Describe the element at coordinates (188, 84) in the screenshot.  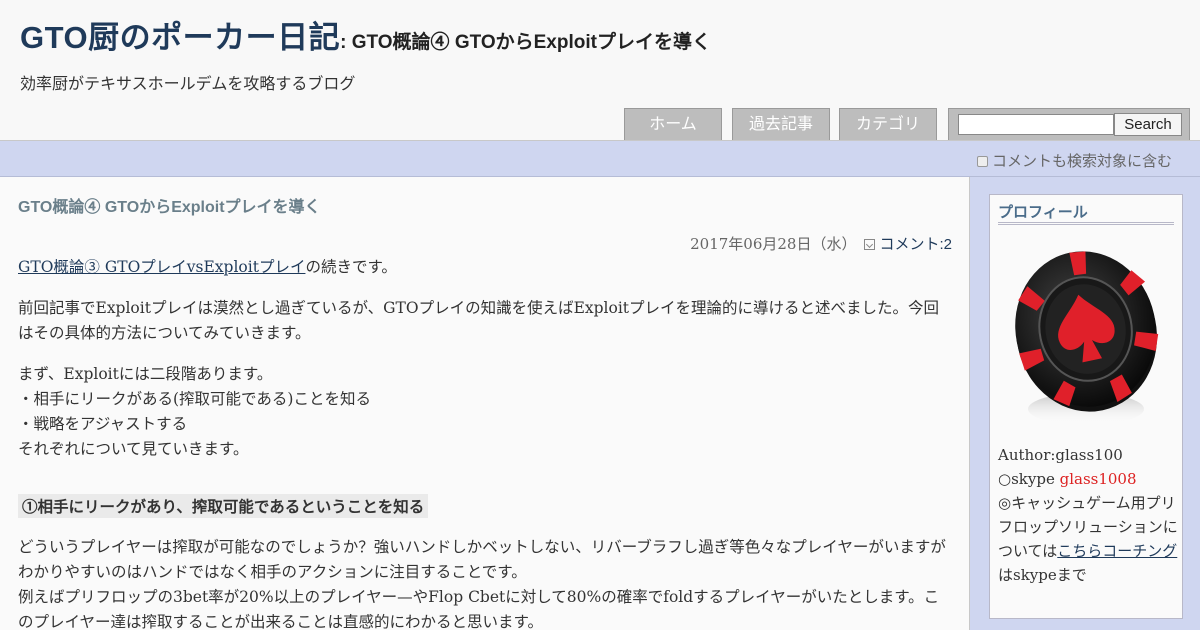
I see `site-tagline: 効率厨がテキサスホールデムを攻略するブログ` at that location.